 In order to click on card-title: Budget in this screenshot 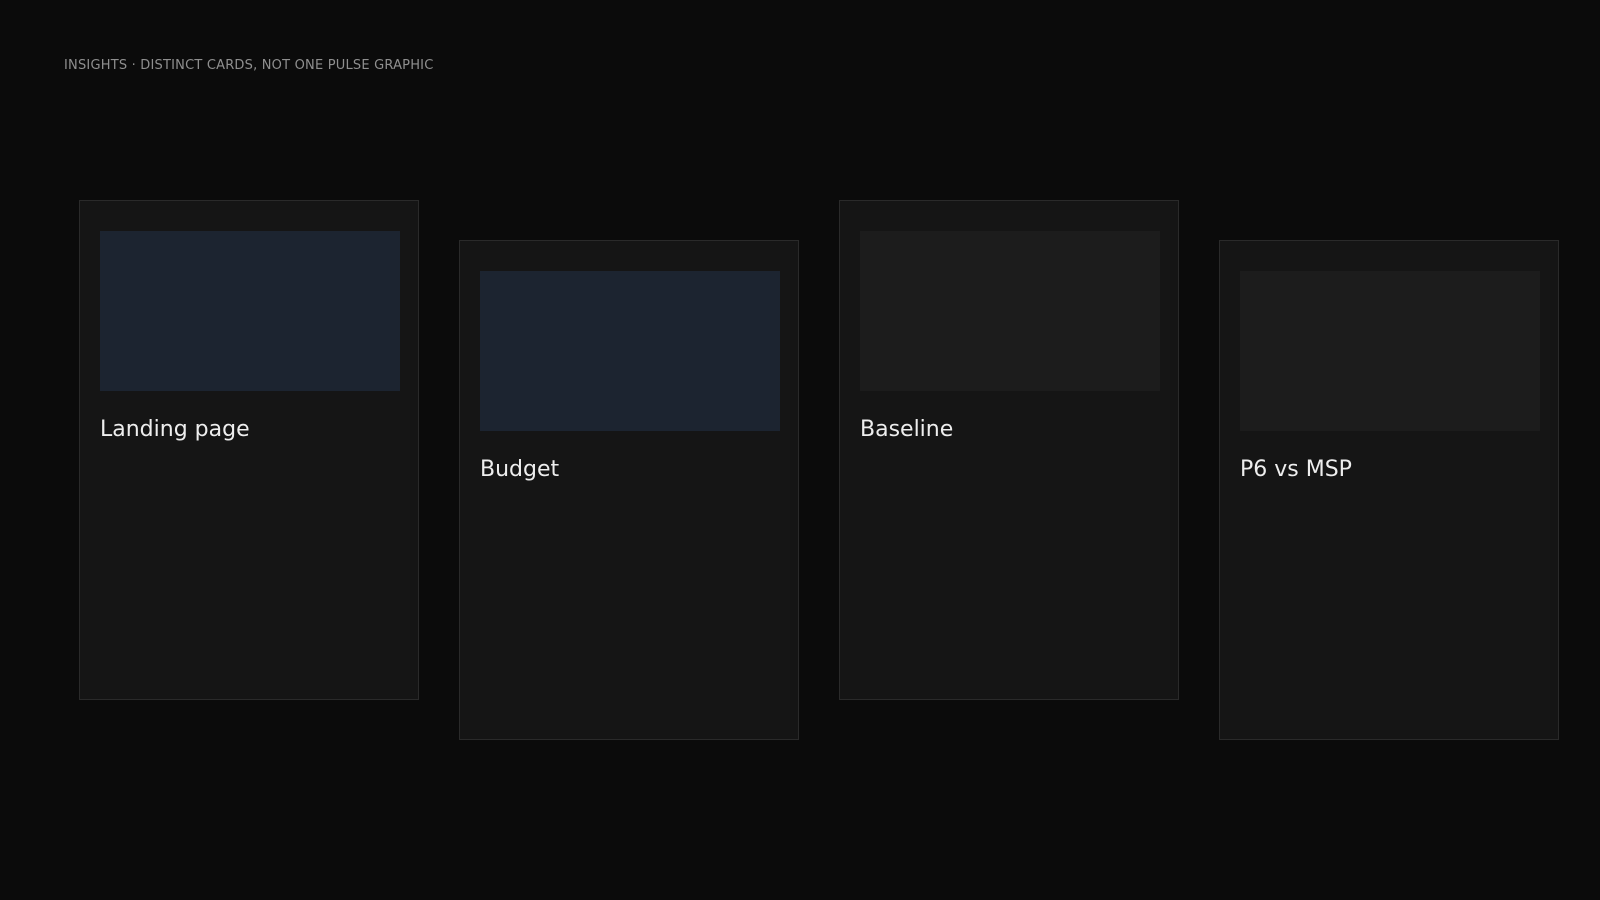, I will do `click(520, 469)`.